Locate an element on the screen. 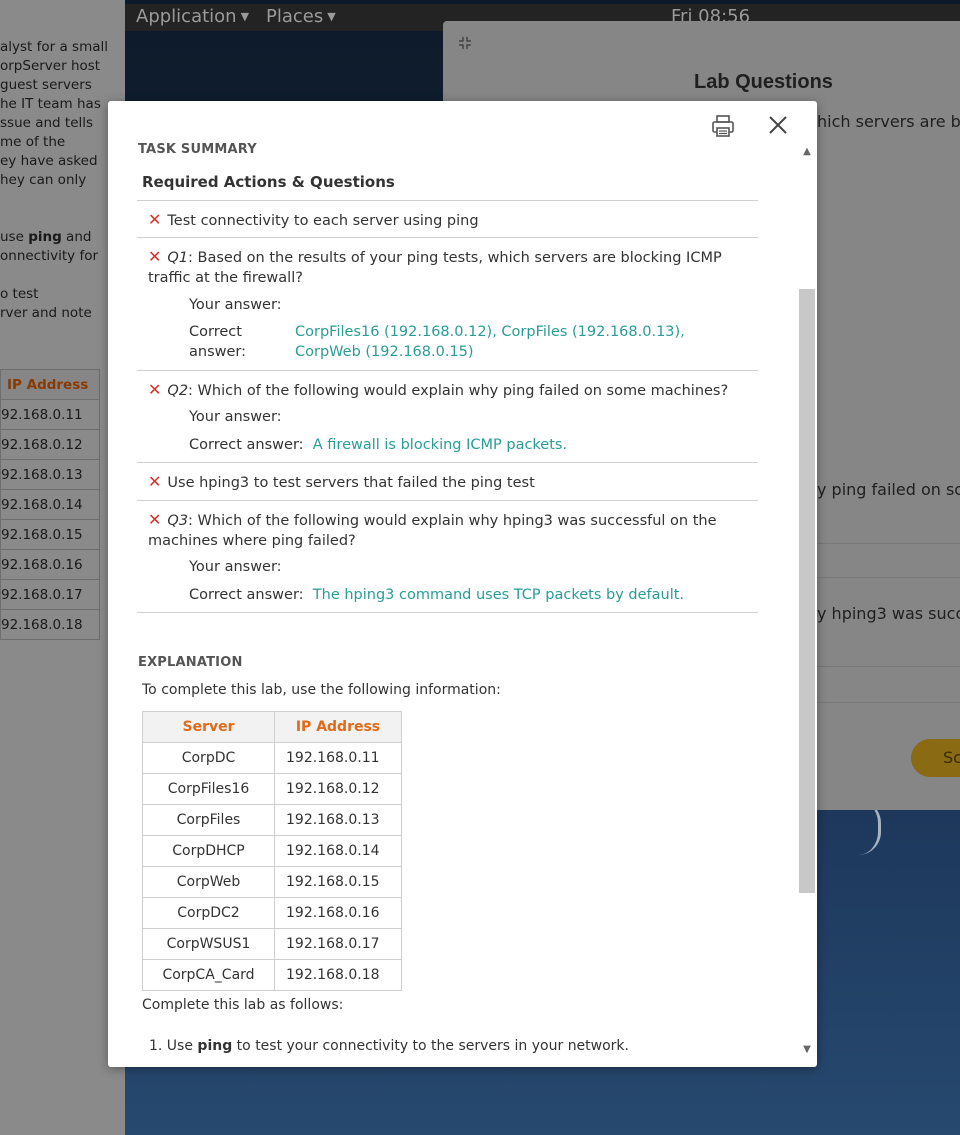 The image size is (960, 1135). table-row: CorpFiles 192.168.0.13 is located at coordinates (272, 820).